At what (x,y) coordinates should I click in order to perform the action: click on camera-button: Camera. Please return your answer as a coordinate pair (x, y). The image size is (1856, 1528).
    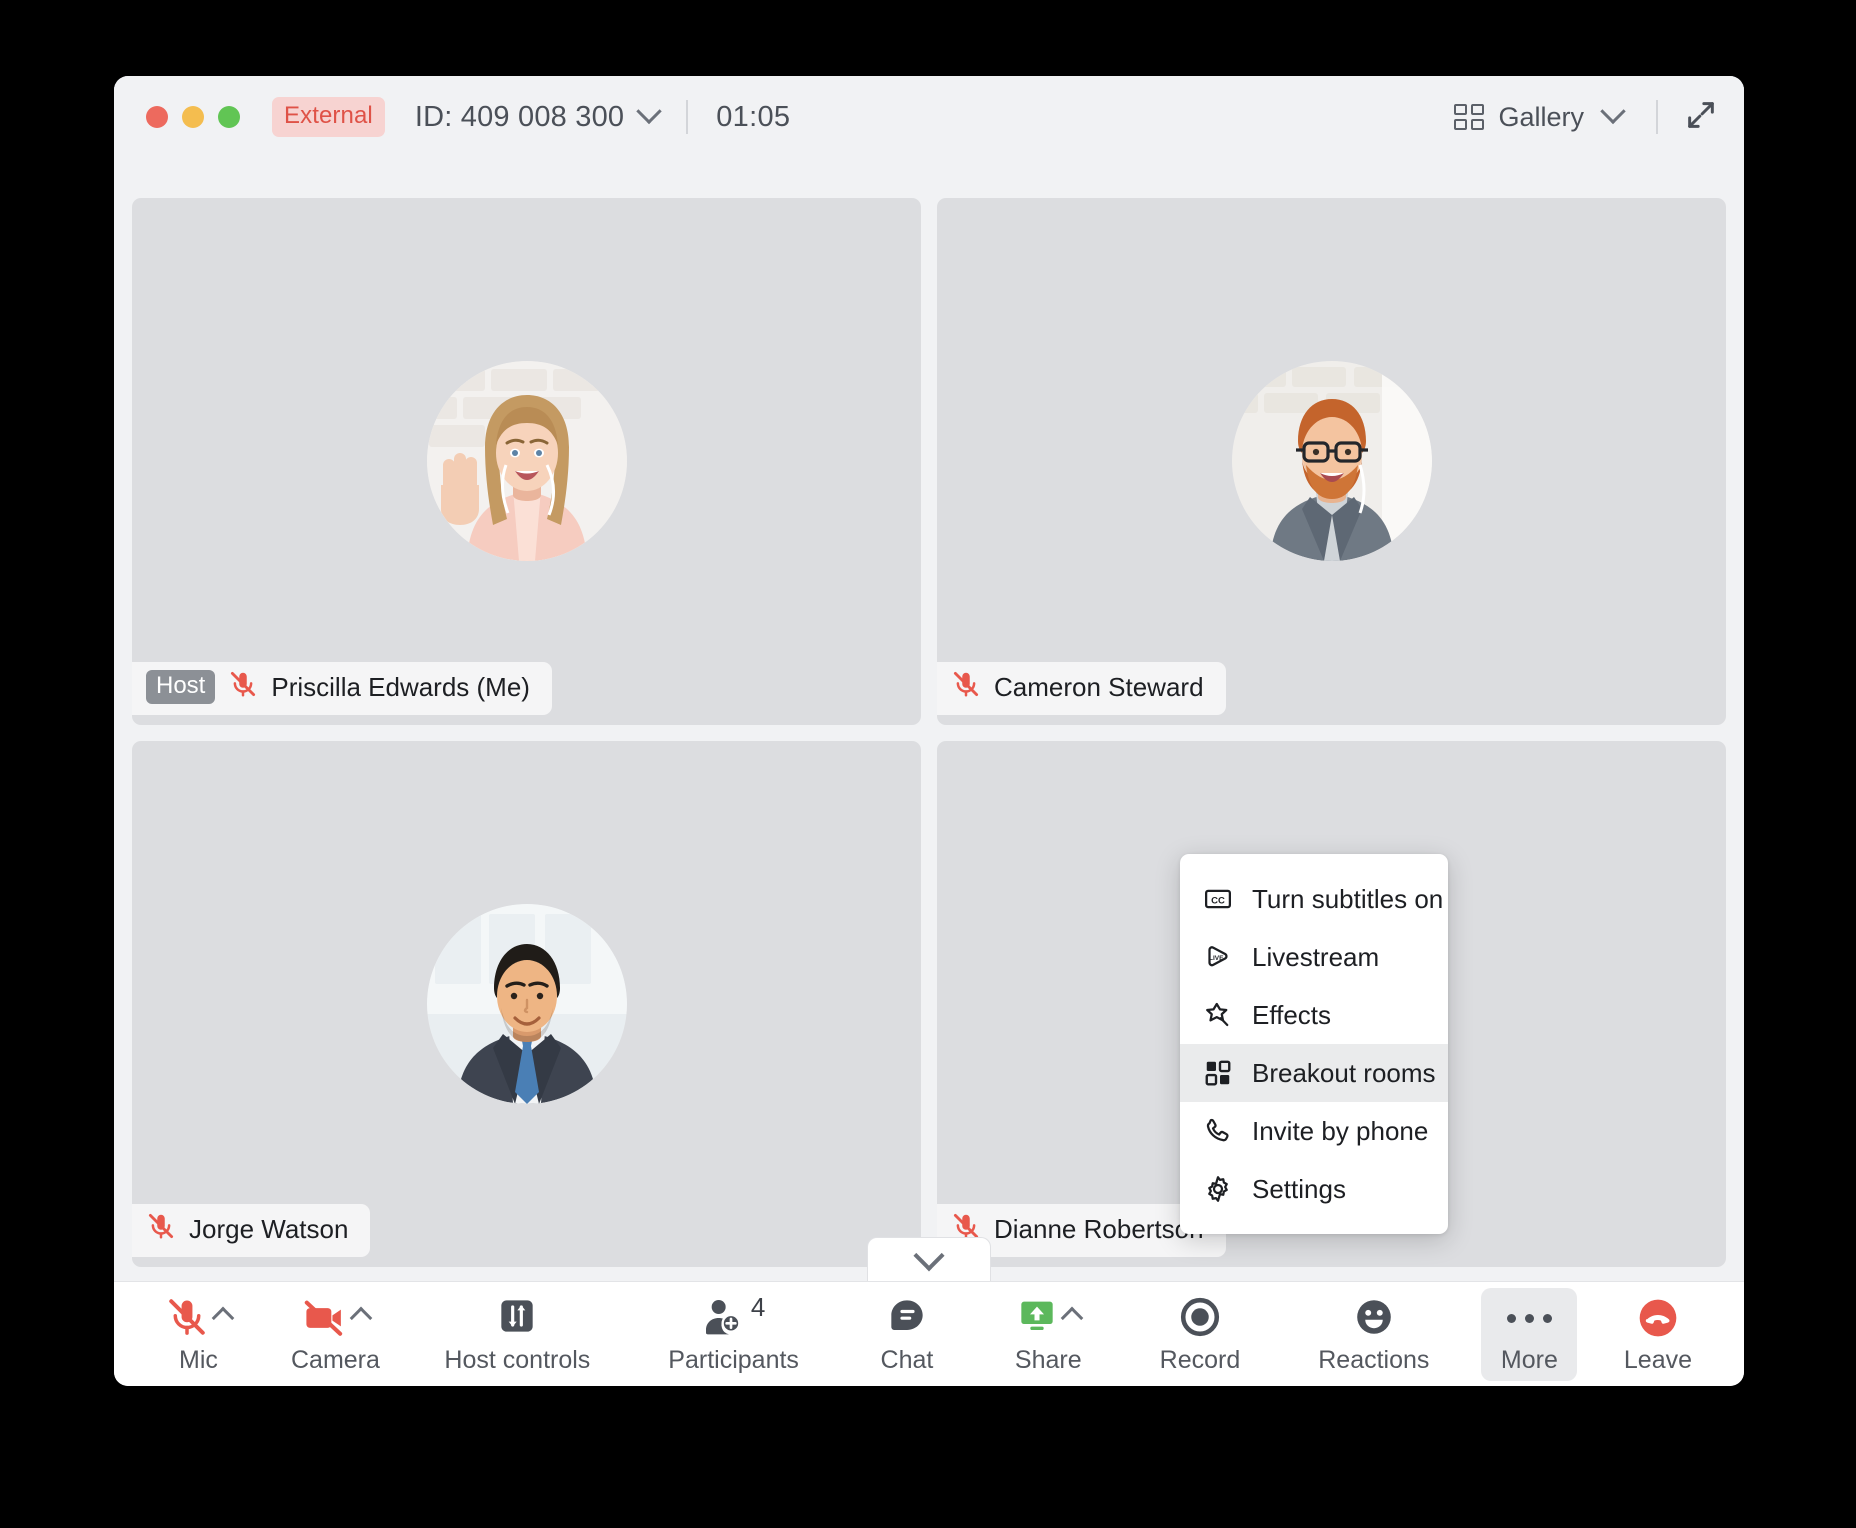
    Looking at the image, I should click on (335, 1334).